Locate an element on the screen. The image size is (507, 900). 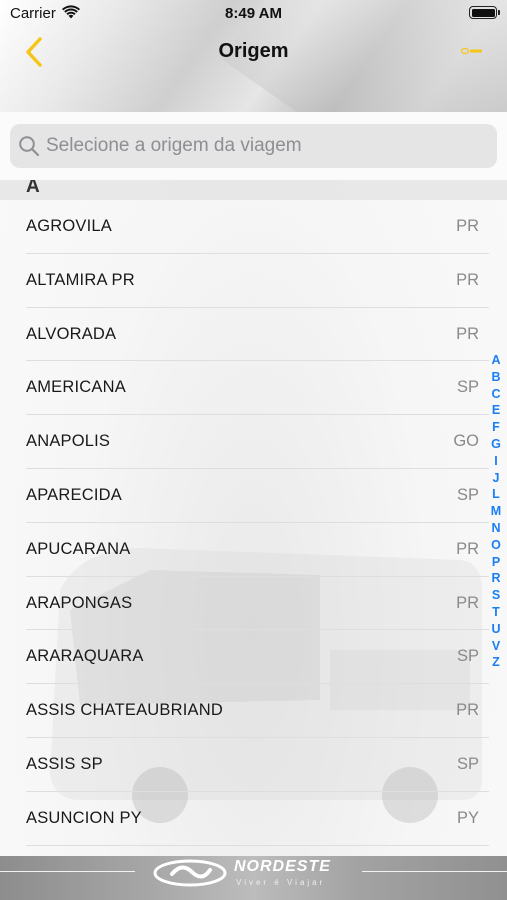
city-name: AMERICANA is located at coordinates (76, 387).